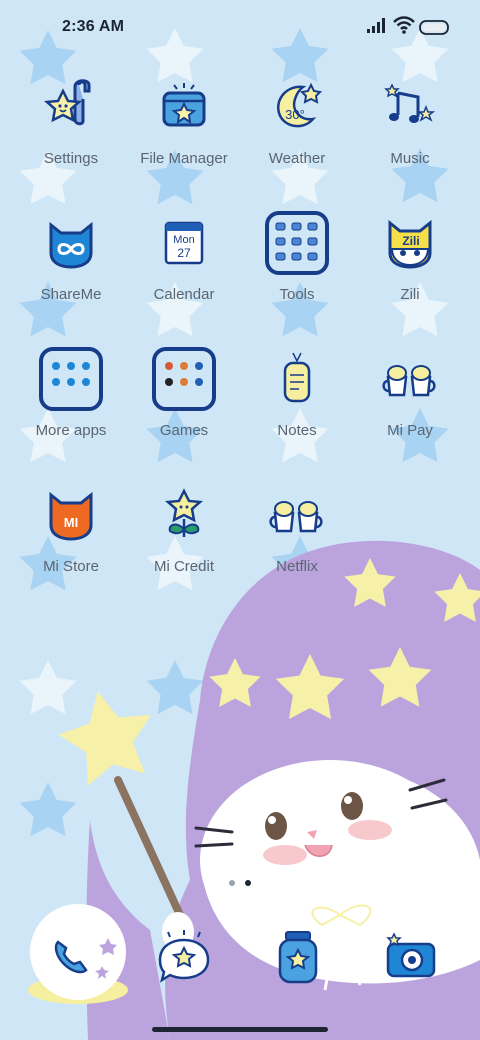  What do you see at coordinates (410, 294) in the screenshot?
I see `app-label: Zili` at bounding box center [410, 294].